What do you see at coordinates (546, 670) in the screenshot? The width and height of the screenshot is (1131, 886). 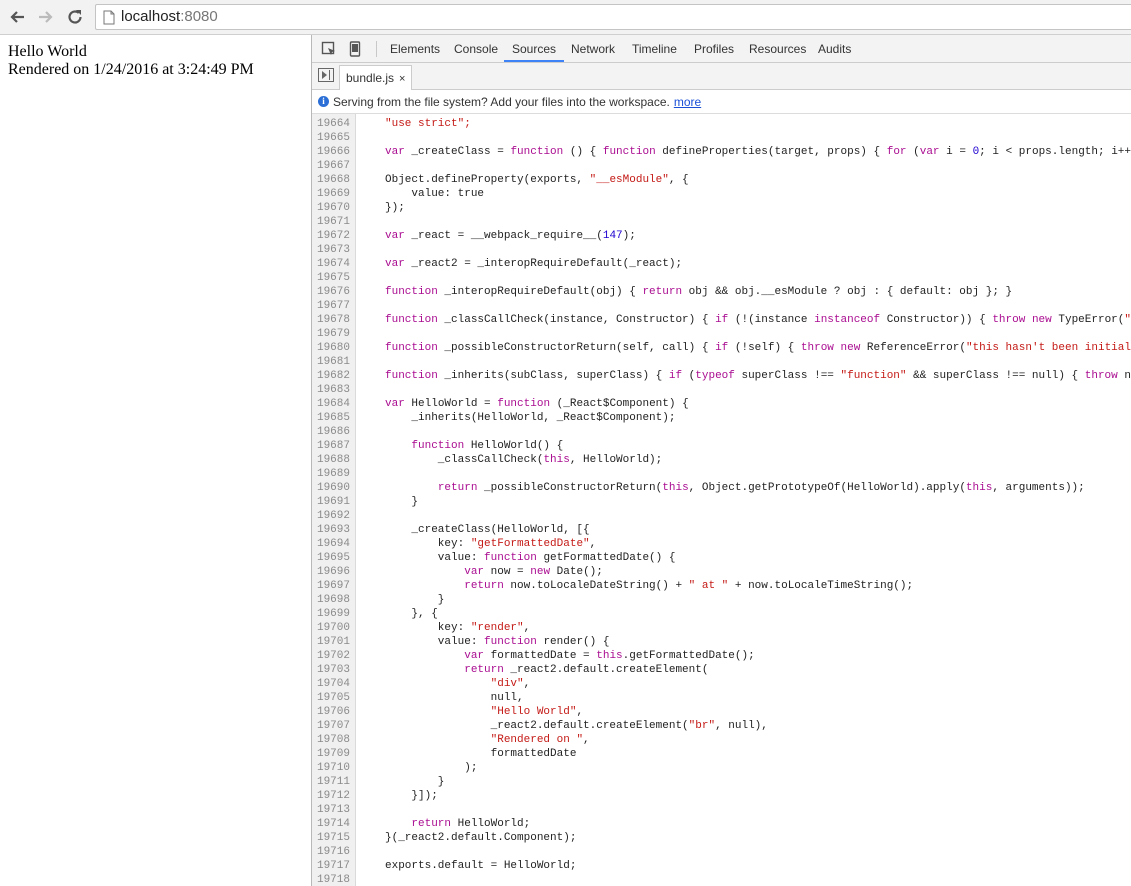 I see `line-code: return _react2.default.createElement(` at bounding box center [546, 670].